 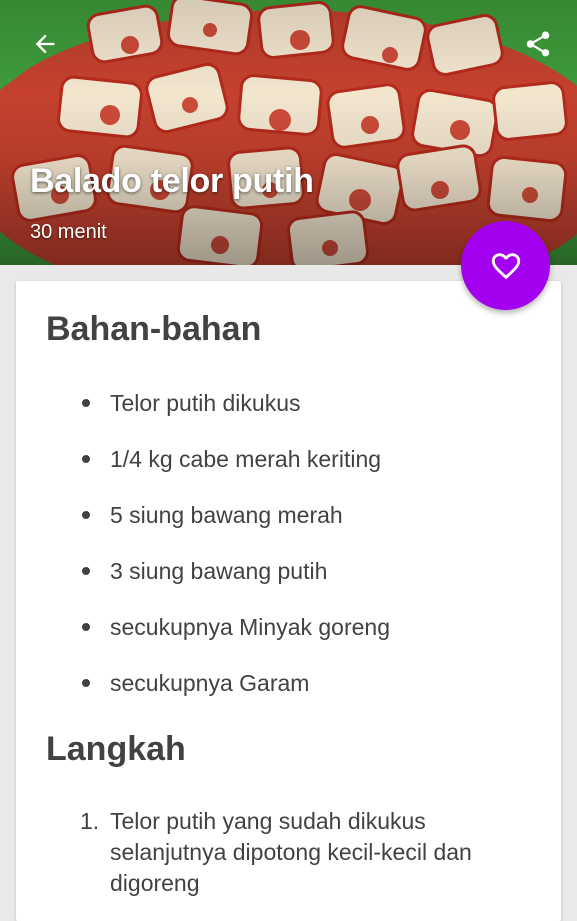 What do you see at coordinates (210, 683) in the screenshot?
I see `ingredient-text: secukupnya Garam` at bounding box center [210, 683].